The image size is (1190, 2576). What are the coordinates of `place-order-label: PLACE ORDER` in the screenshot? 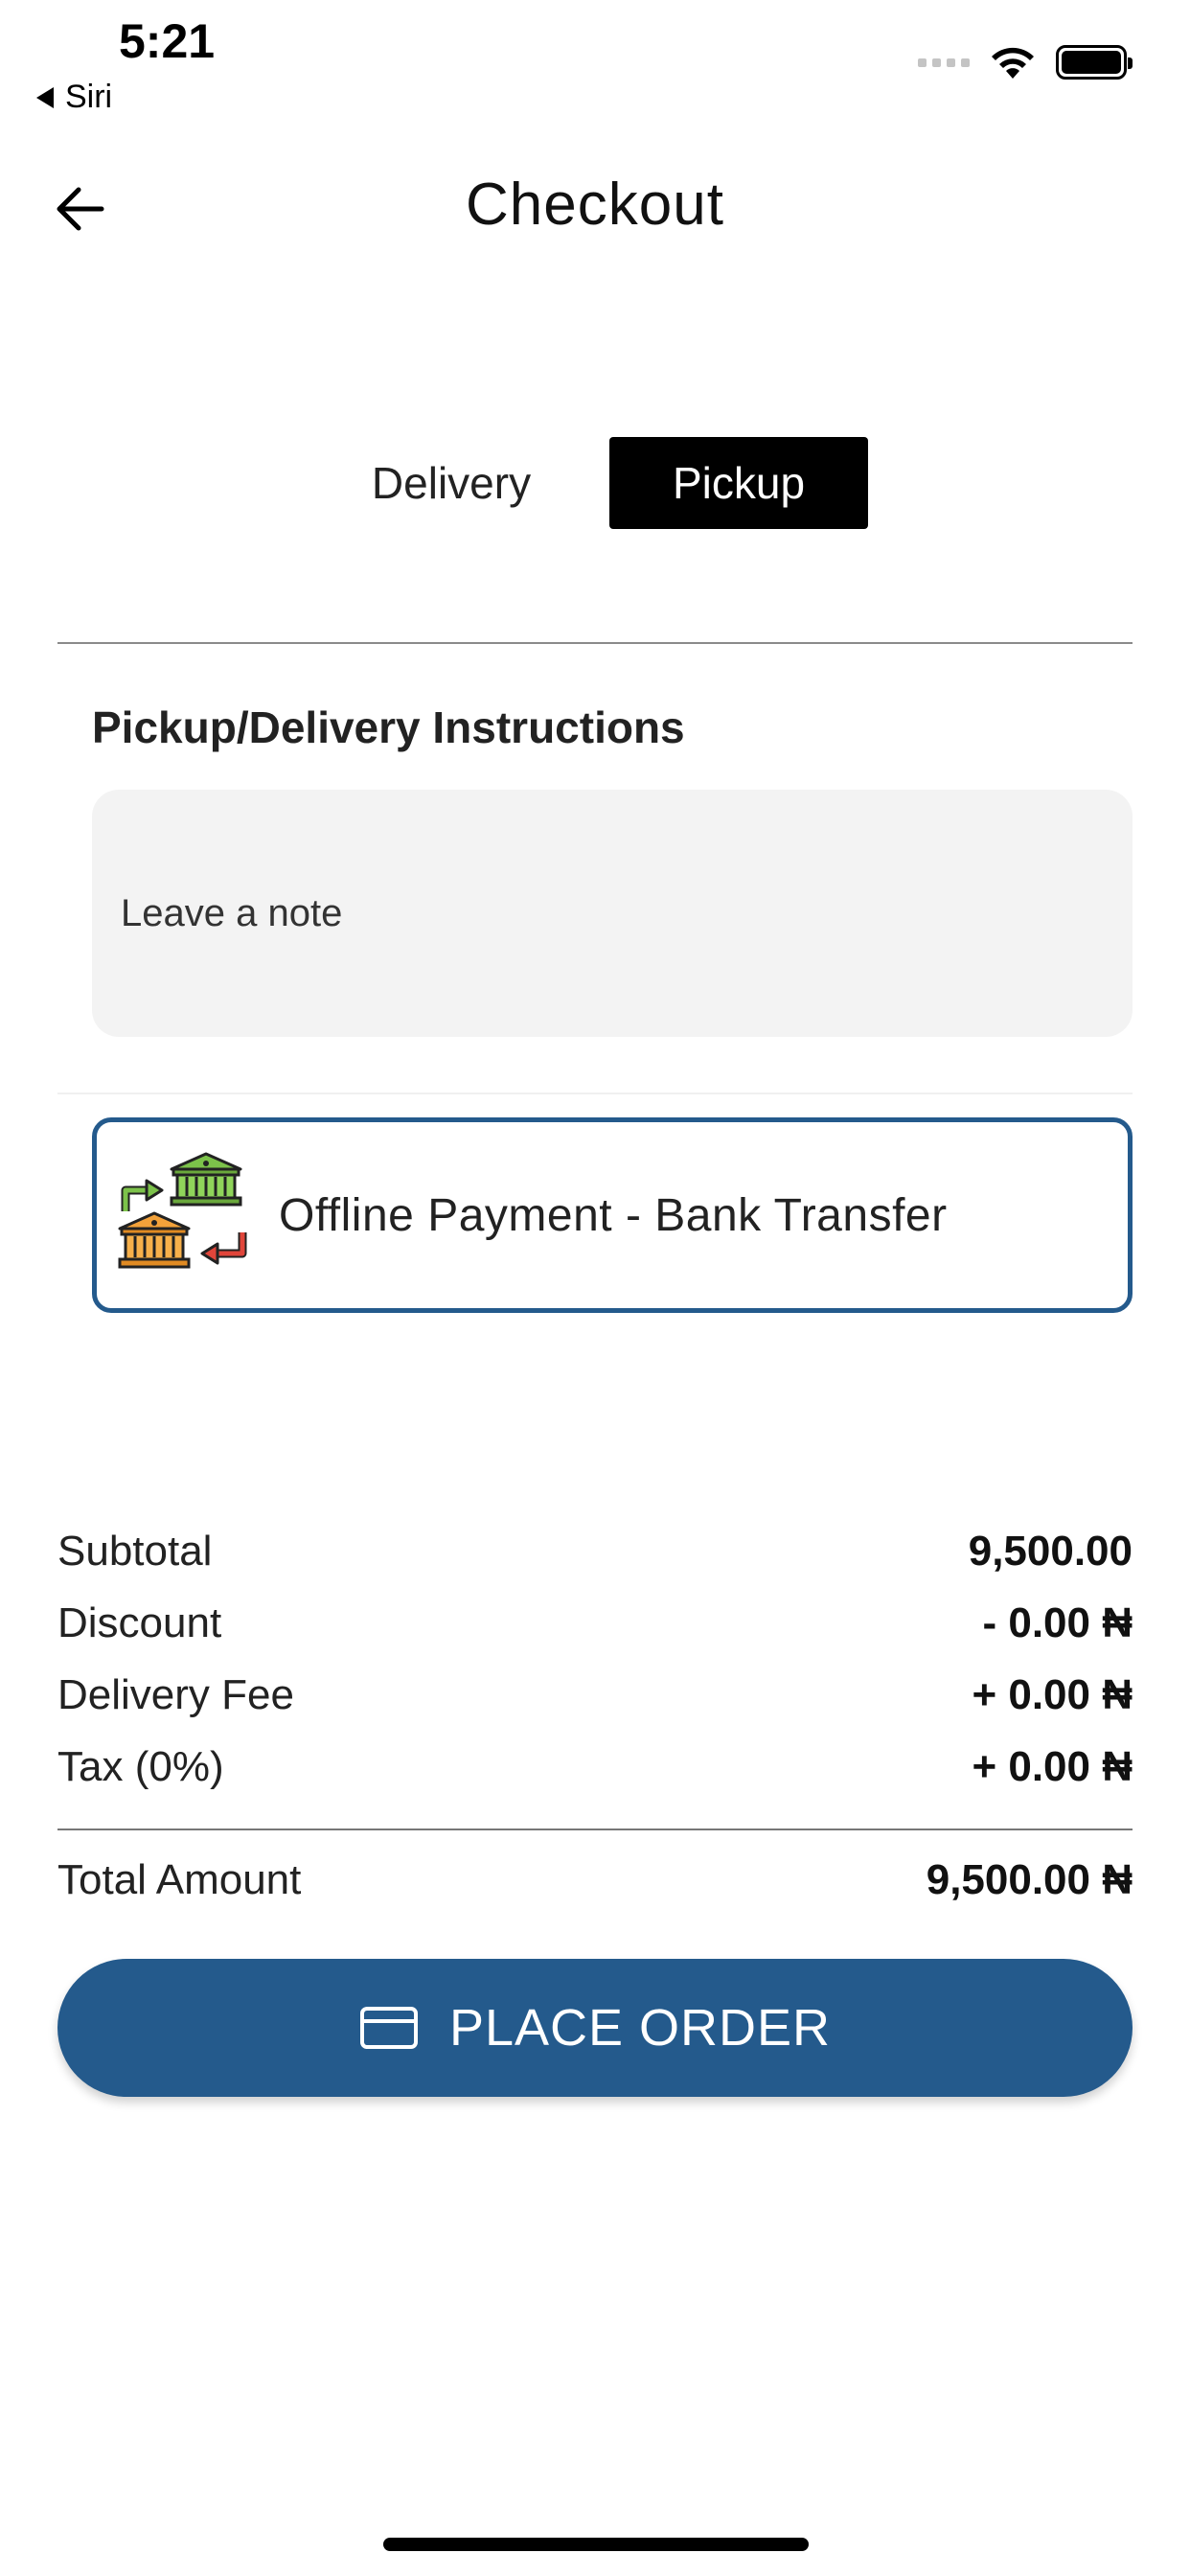 It's located at (640, 2028).